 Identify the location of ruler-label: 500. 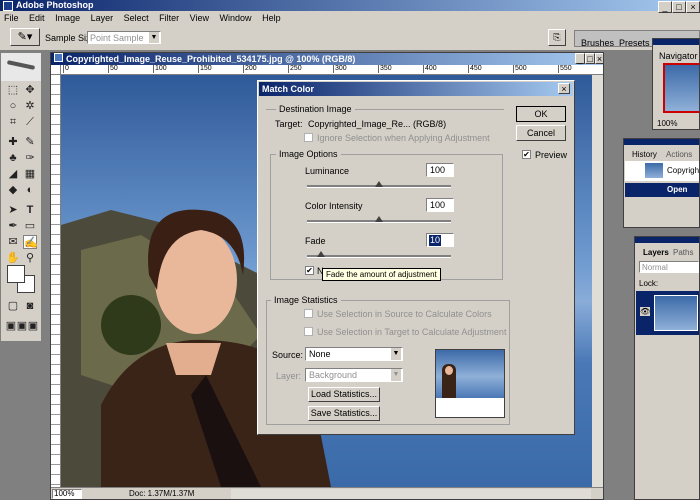
(520, 69).